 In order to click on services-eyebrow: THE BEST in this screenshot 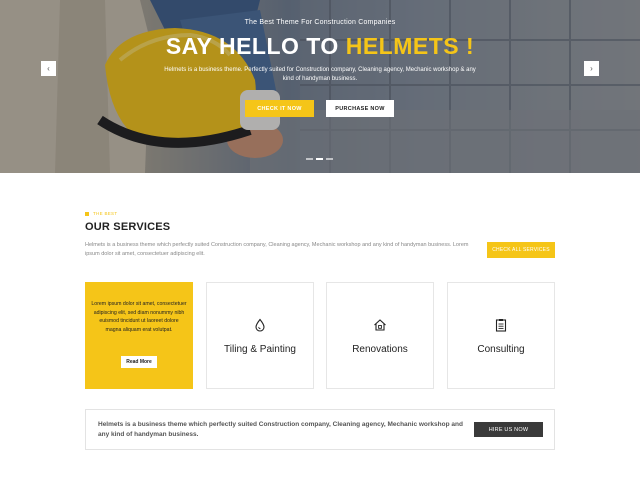, I will do `click(101, 213)`.